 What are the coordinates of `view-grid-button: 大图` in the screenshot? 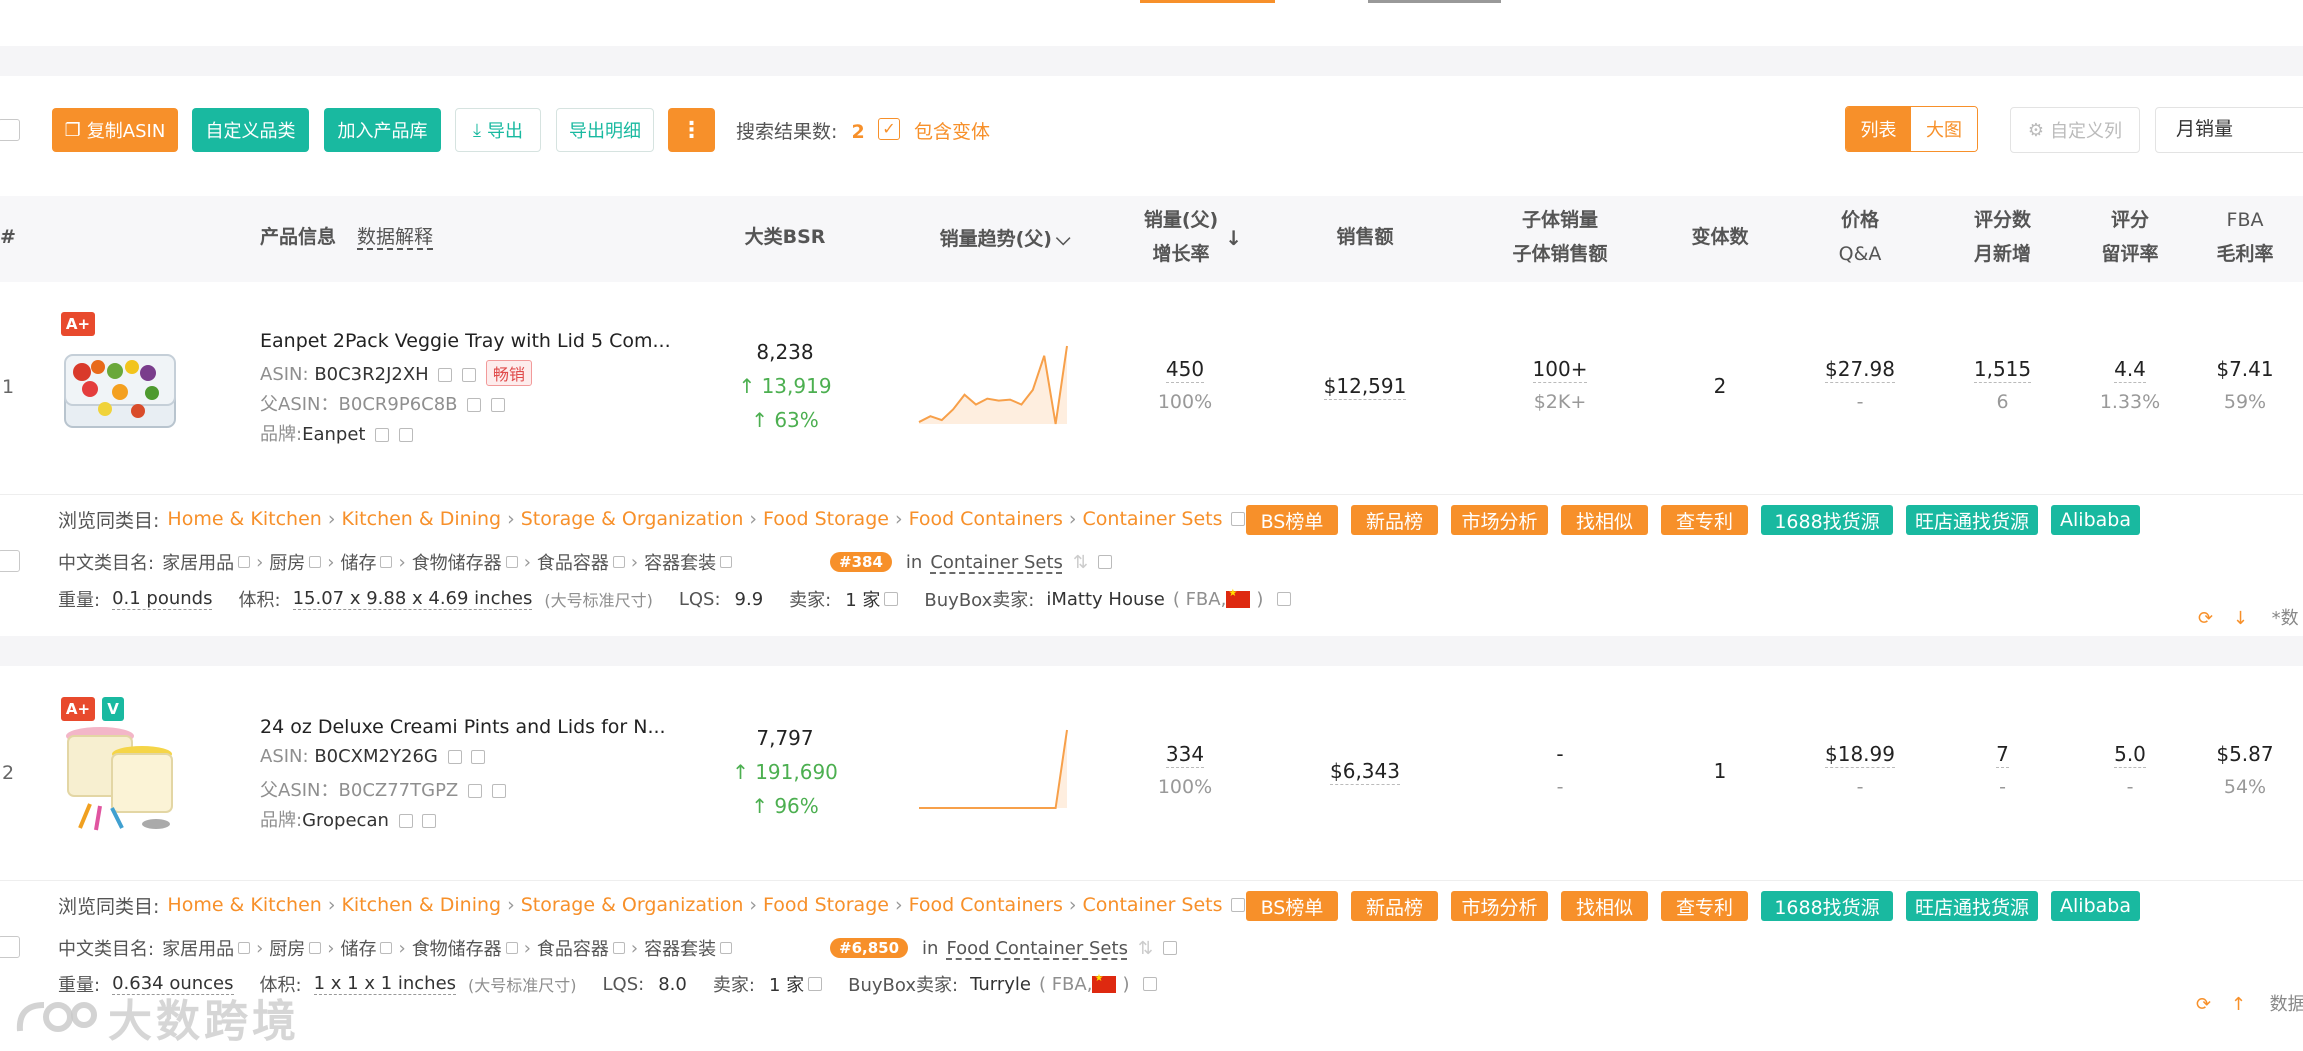 It's located at (1944, 129).